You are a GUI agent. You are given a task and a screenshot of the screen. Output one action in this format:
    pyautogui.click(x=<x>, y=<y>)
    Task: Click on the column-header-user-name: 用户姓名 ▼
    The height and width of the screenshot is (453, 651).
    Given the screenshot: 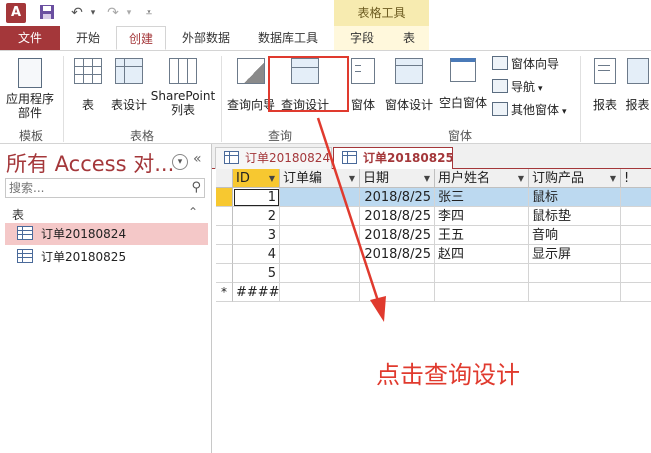 What is the action you would take?
    pyautogui.click(x=482, y=178)
    